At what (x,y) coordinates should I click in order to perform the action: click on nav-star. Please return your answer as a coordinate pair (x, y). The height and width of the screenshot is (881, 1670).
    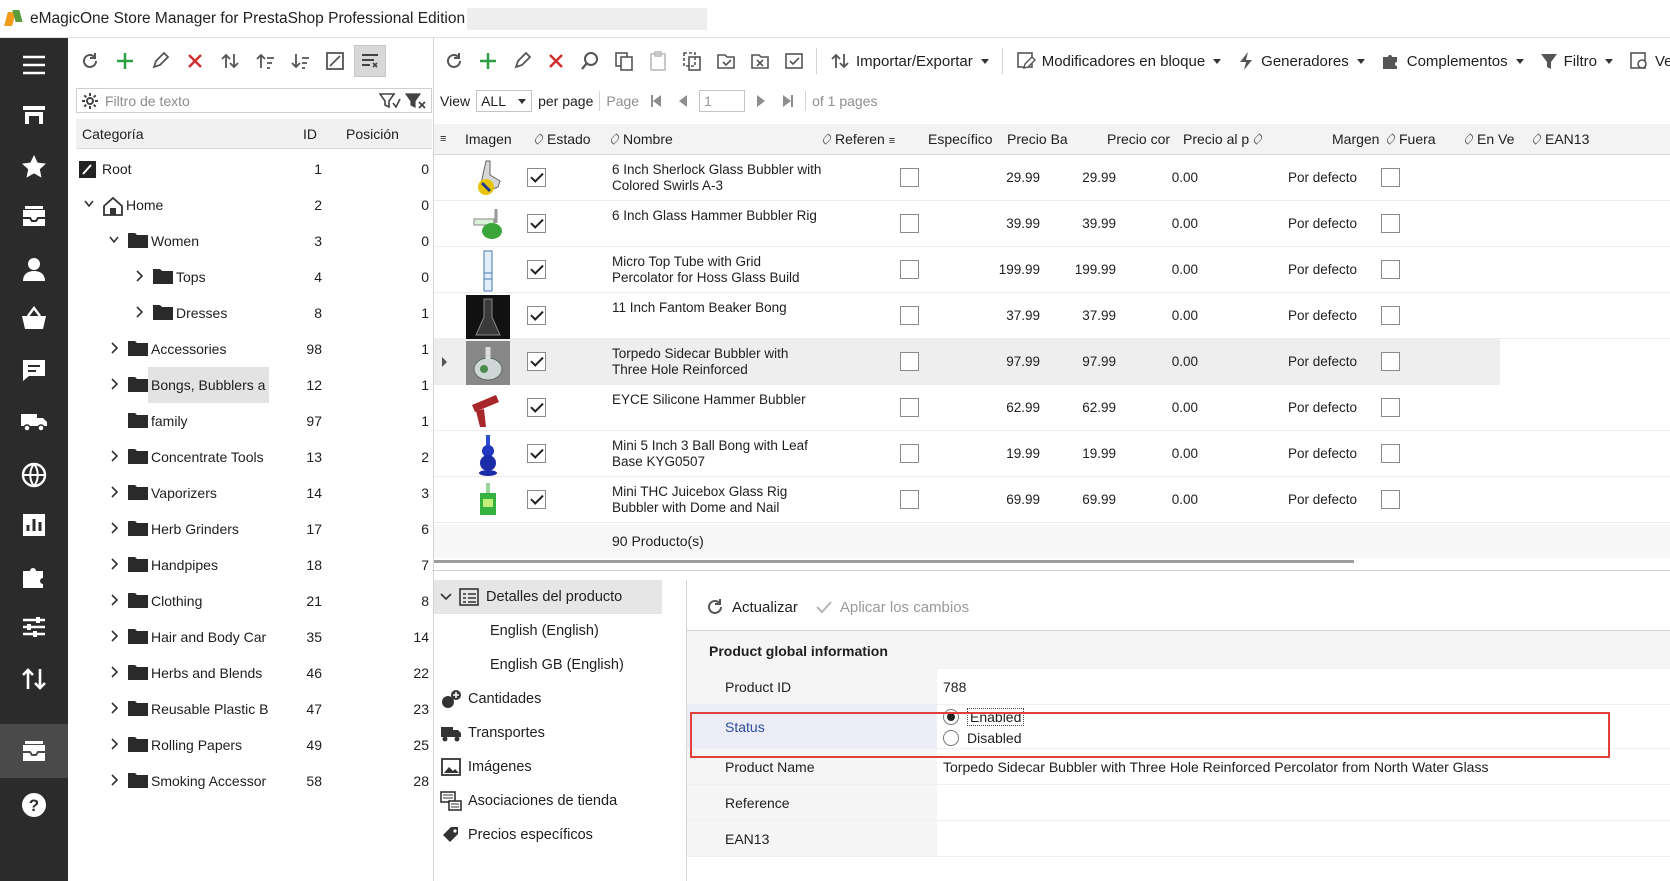
    Looking at the image, I should click on (34, 167).